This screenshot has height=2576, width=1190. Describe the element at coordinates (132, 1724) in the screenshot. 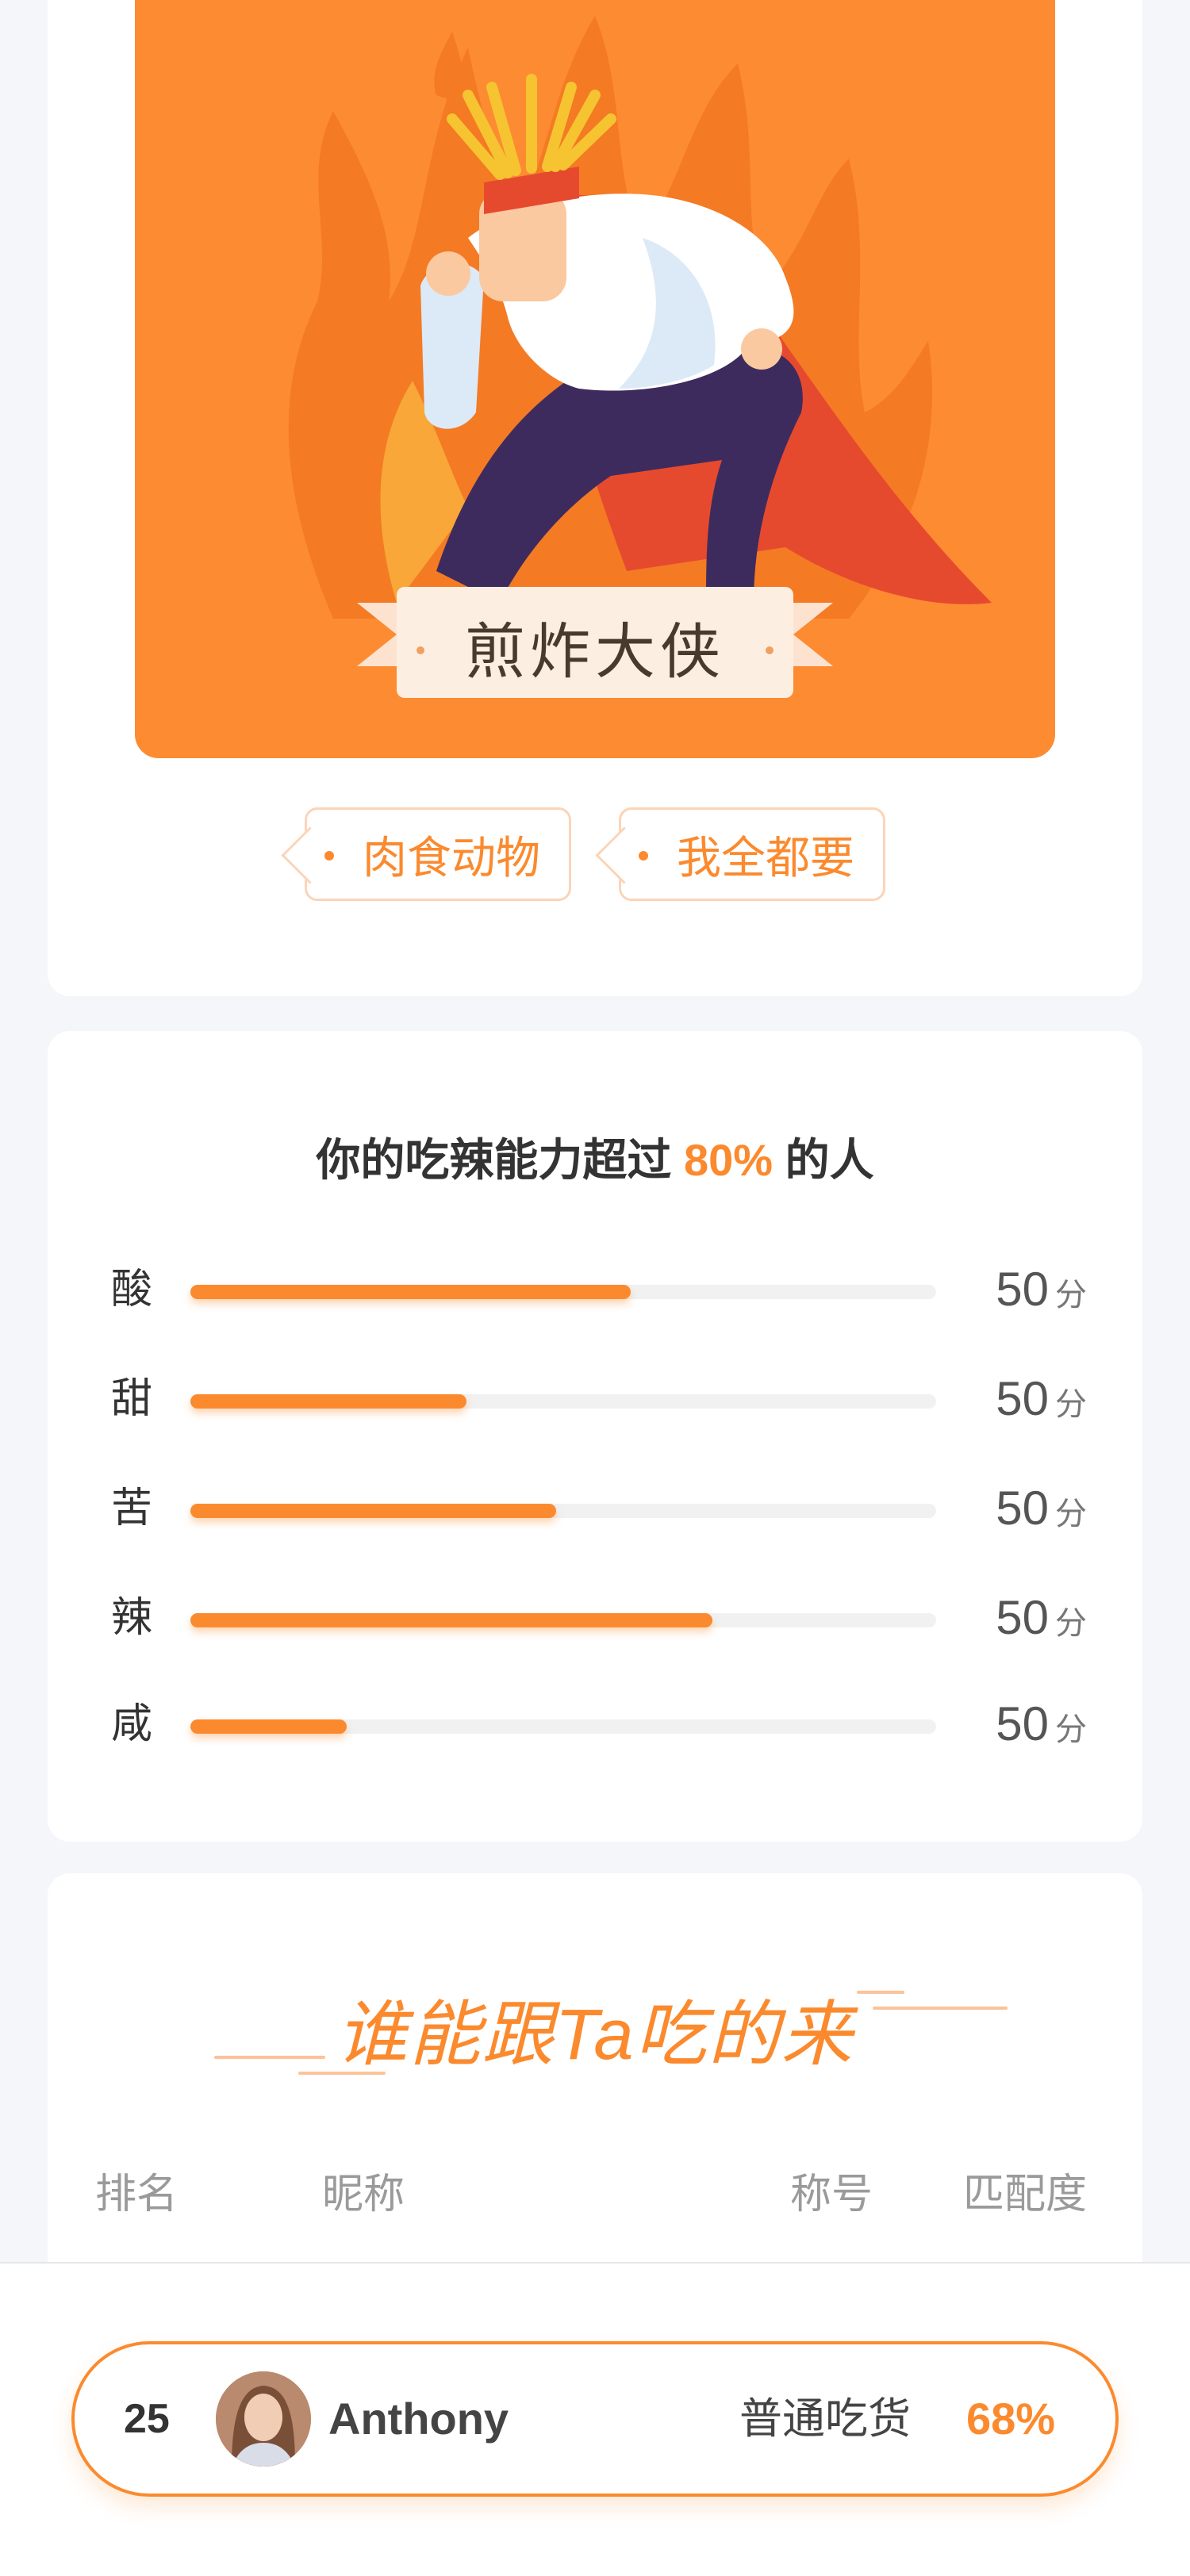

I see `taste-label: 咸` at that location.